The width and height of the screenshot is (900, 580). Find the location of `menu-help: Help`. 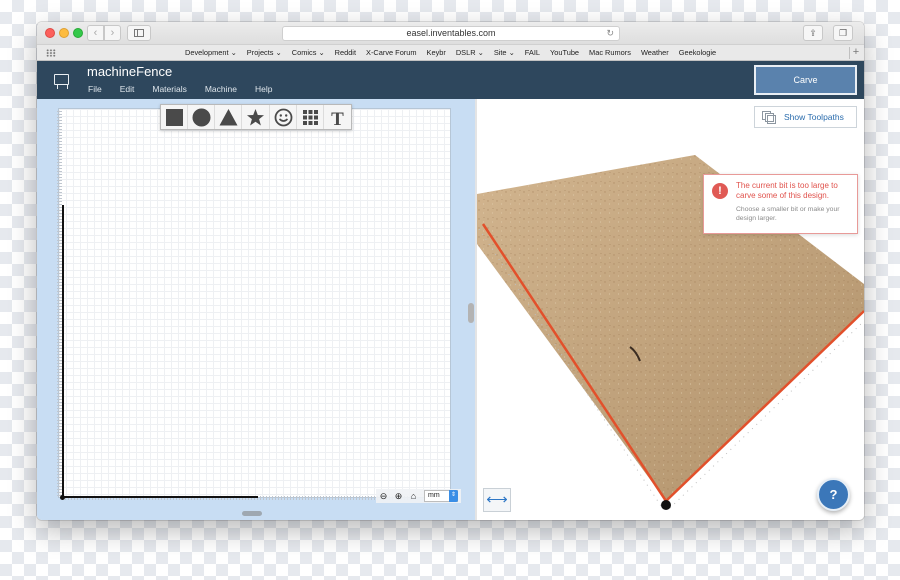

menu-help: Help is located at coordinates (263, 89).